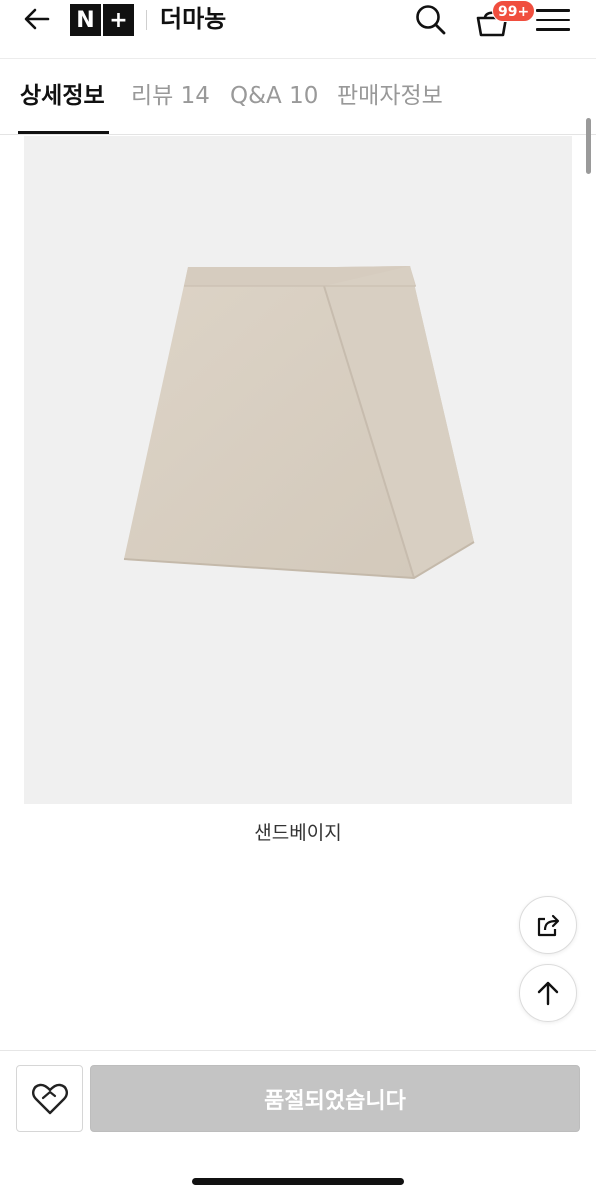 This screenshot has height=1200, width=596. Describe the element at coordinates (85, 20) in the screenshot. I see `logo-letter-n: N` at that location.